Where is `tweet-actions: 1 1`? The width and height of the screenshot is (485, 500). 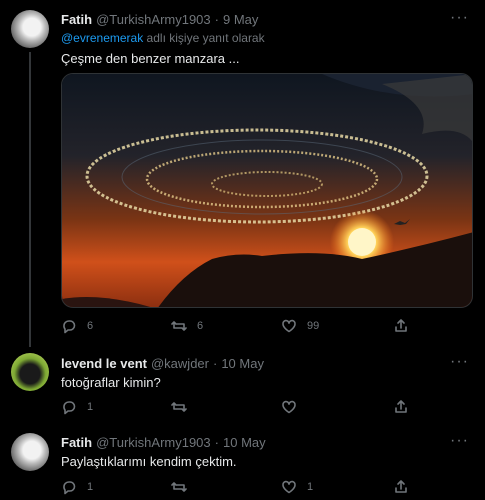
tweet-actions: 1 1 is located at coordinates (241, 487).